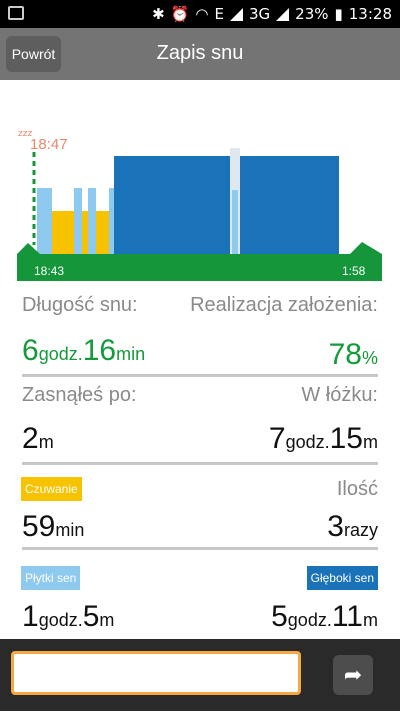  I want to click on signal-icon, so click(236, 14).